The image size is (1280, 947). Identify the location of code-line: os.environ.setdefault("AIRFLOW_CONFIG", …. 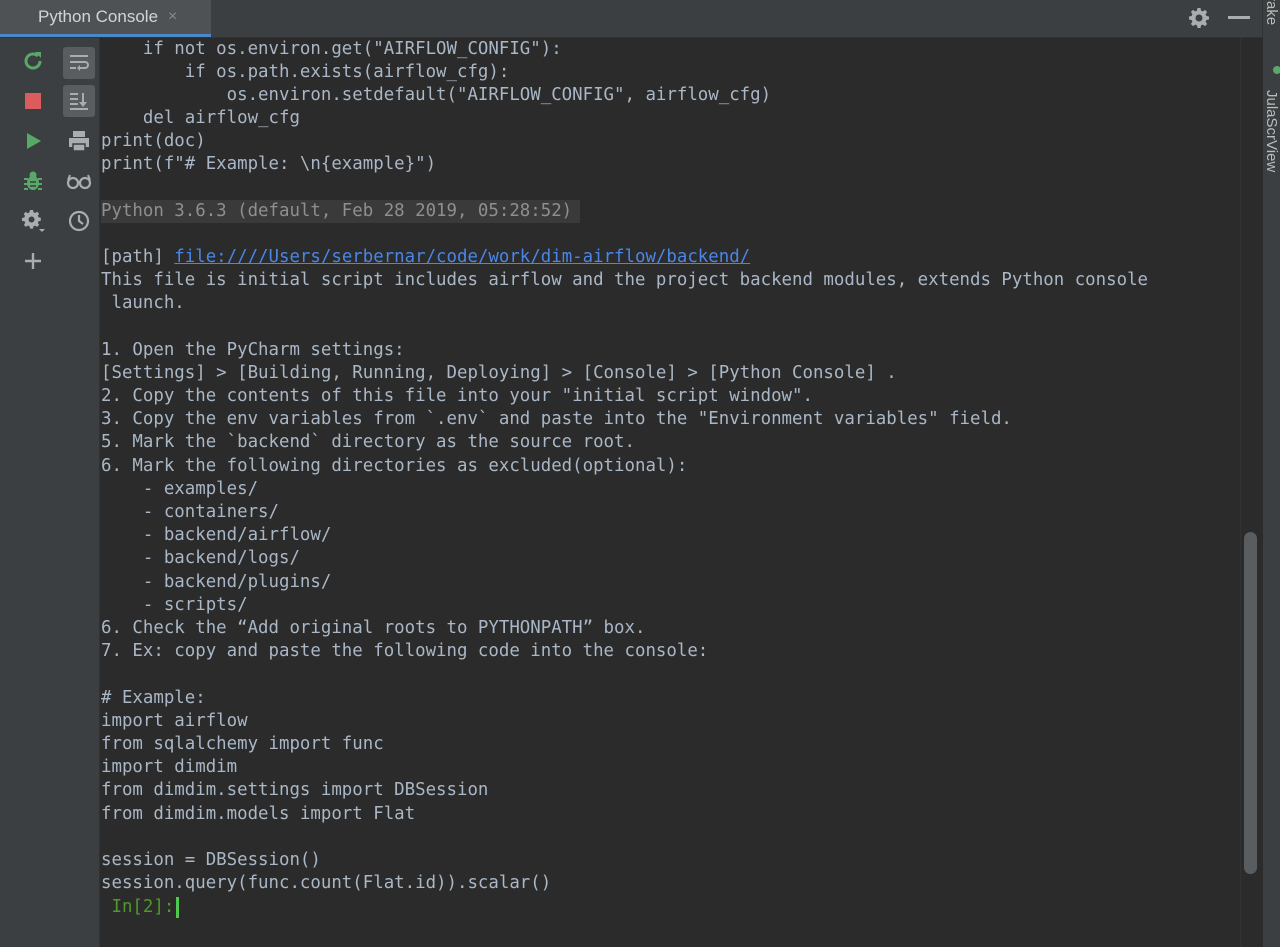
(436, 95).